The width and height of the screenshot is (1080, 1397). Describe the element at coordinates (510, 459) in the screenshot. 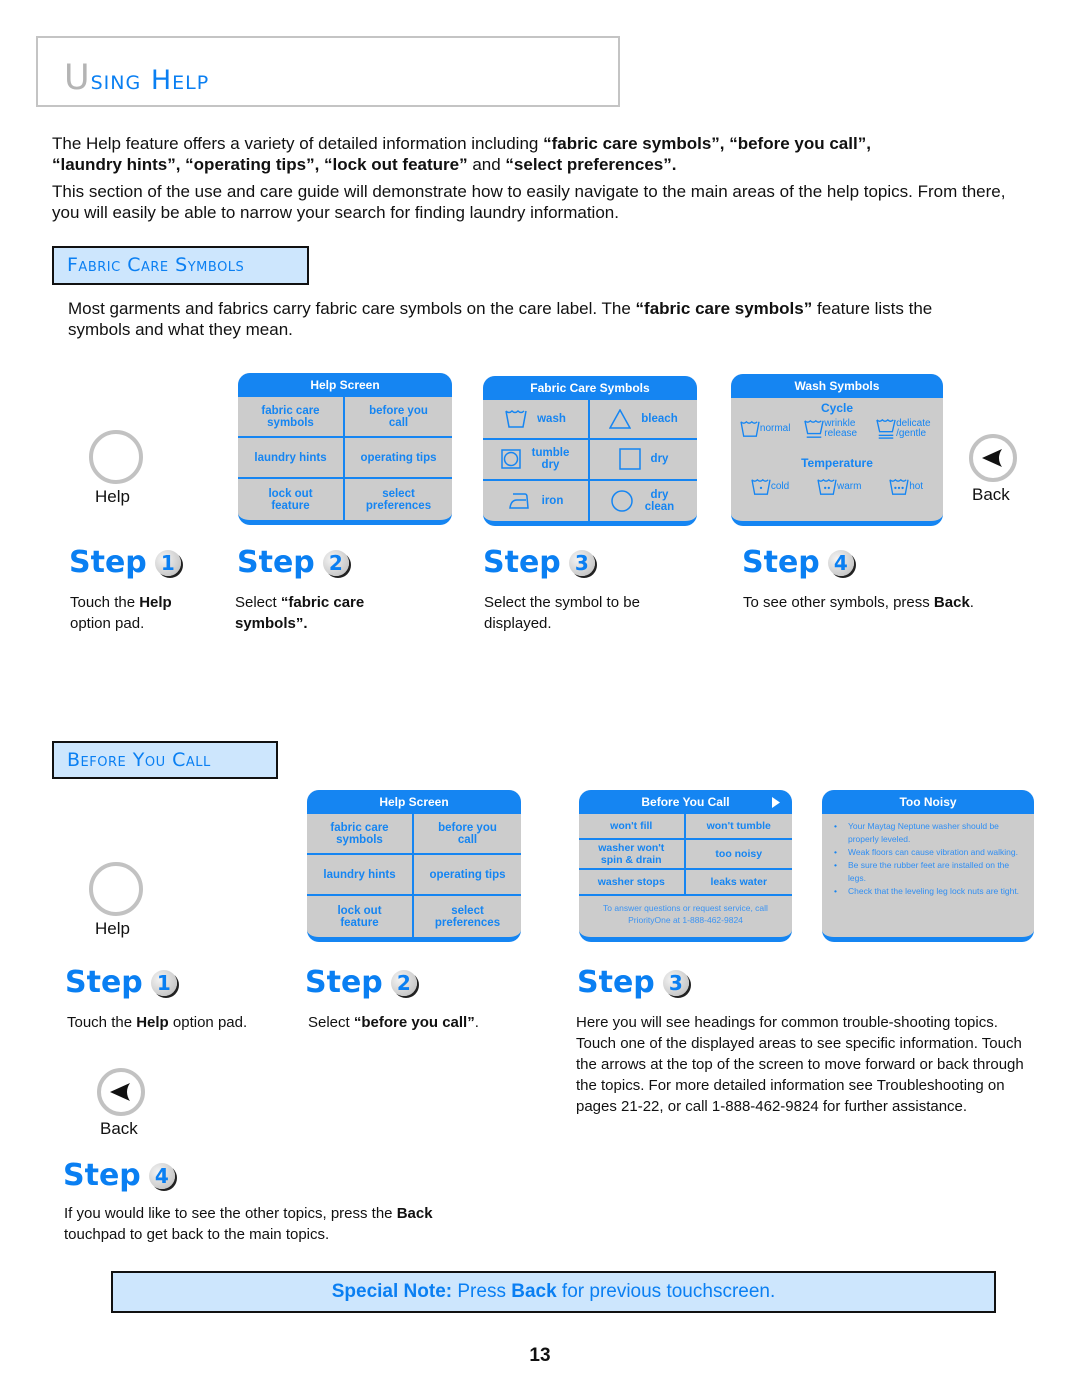

I see `tumble-dry-icon` at that location.